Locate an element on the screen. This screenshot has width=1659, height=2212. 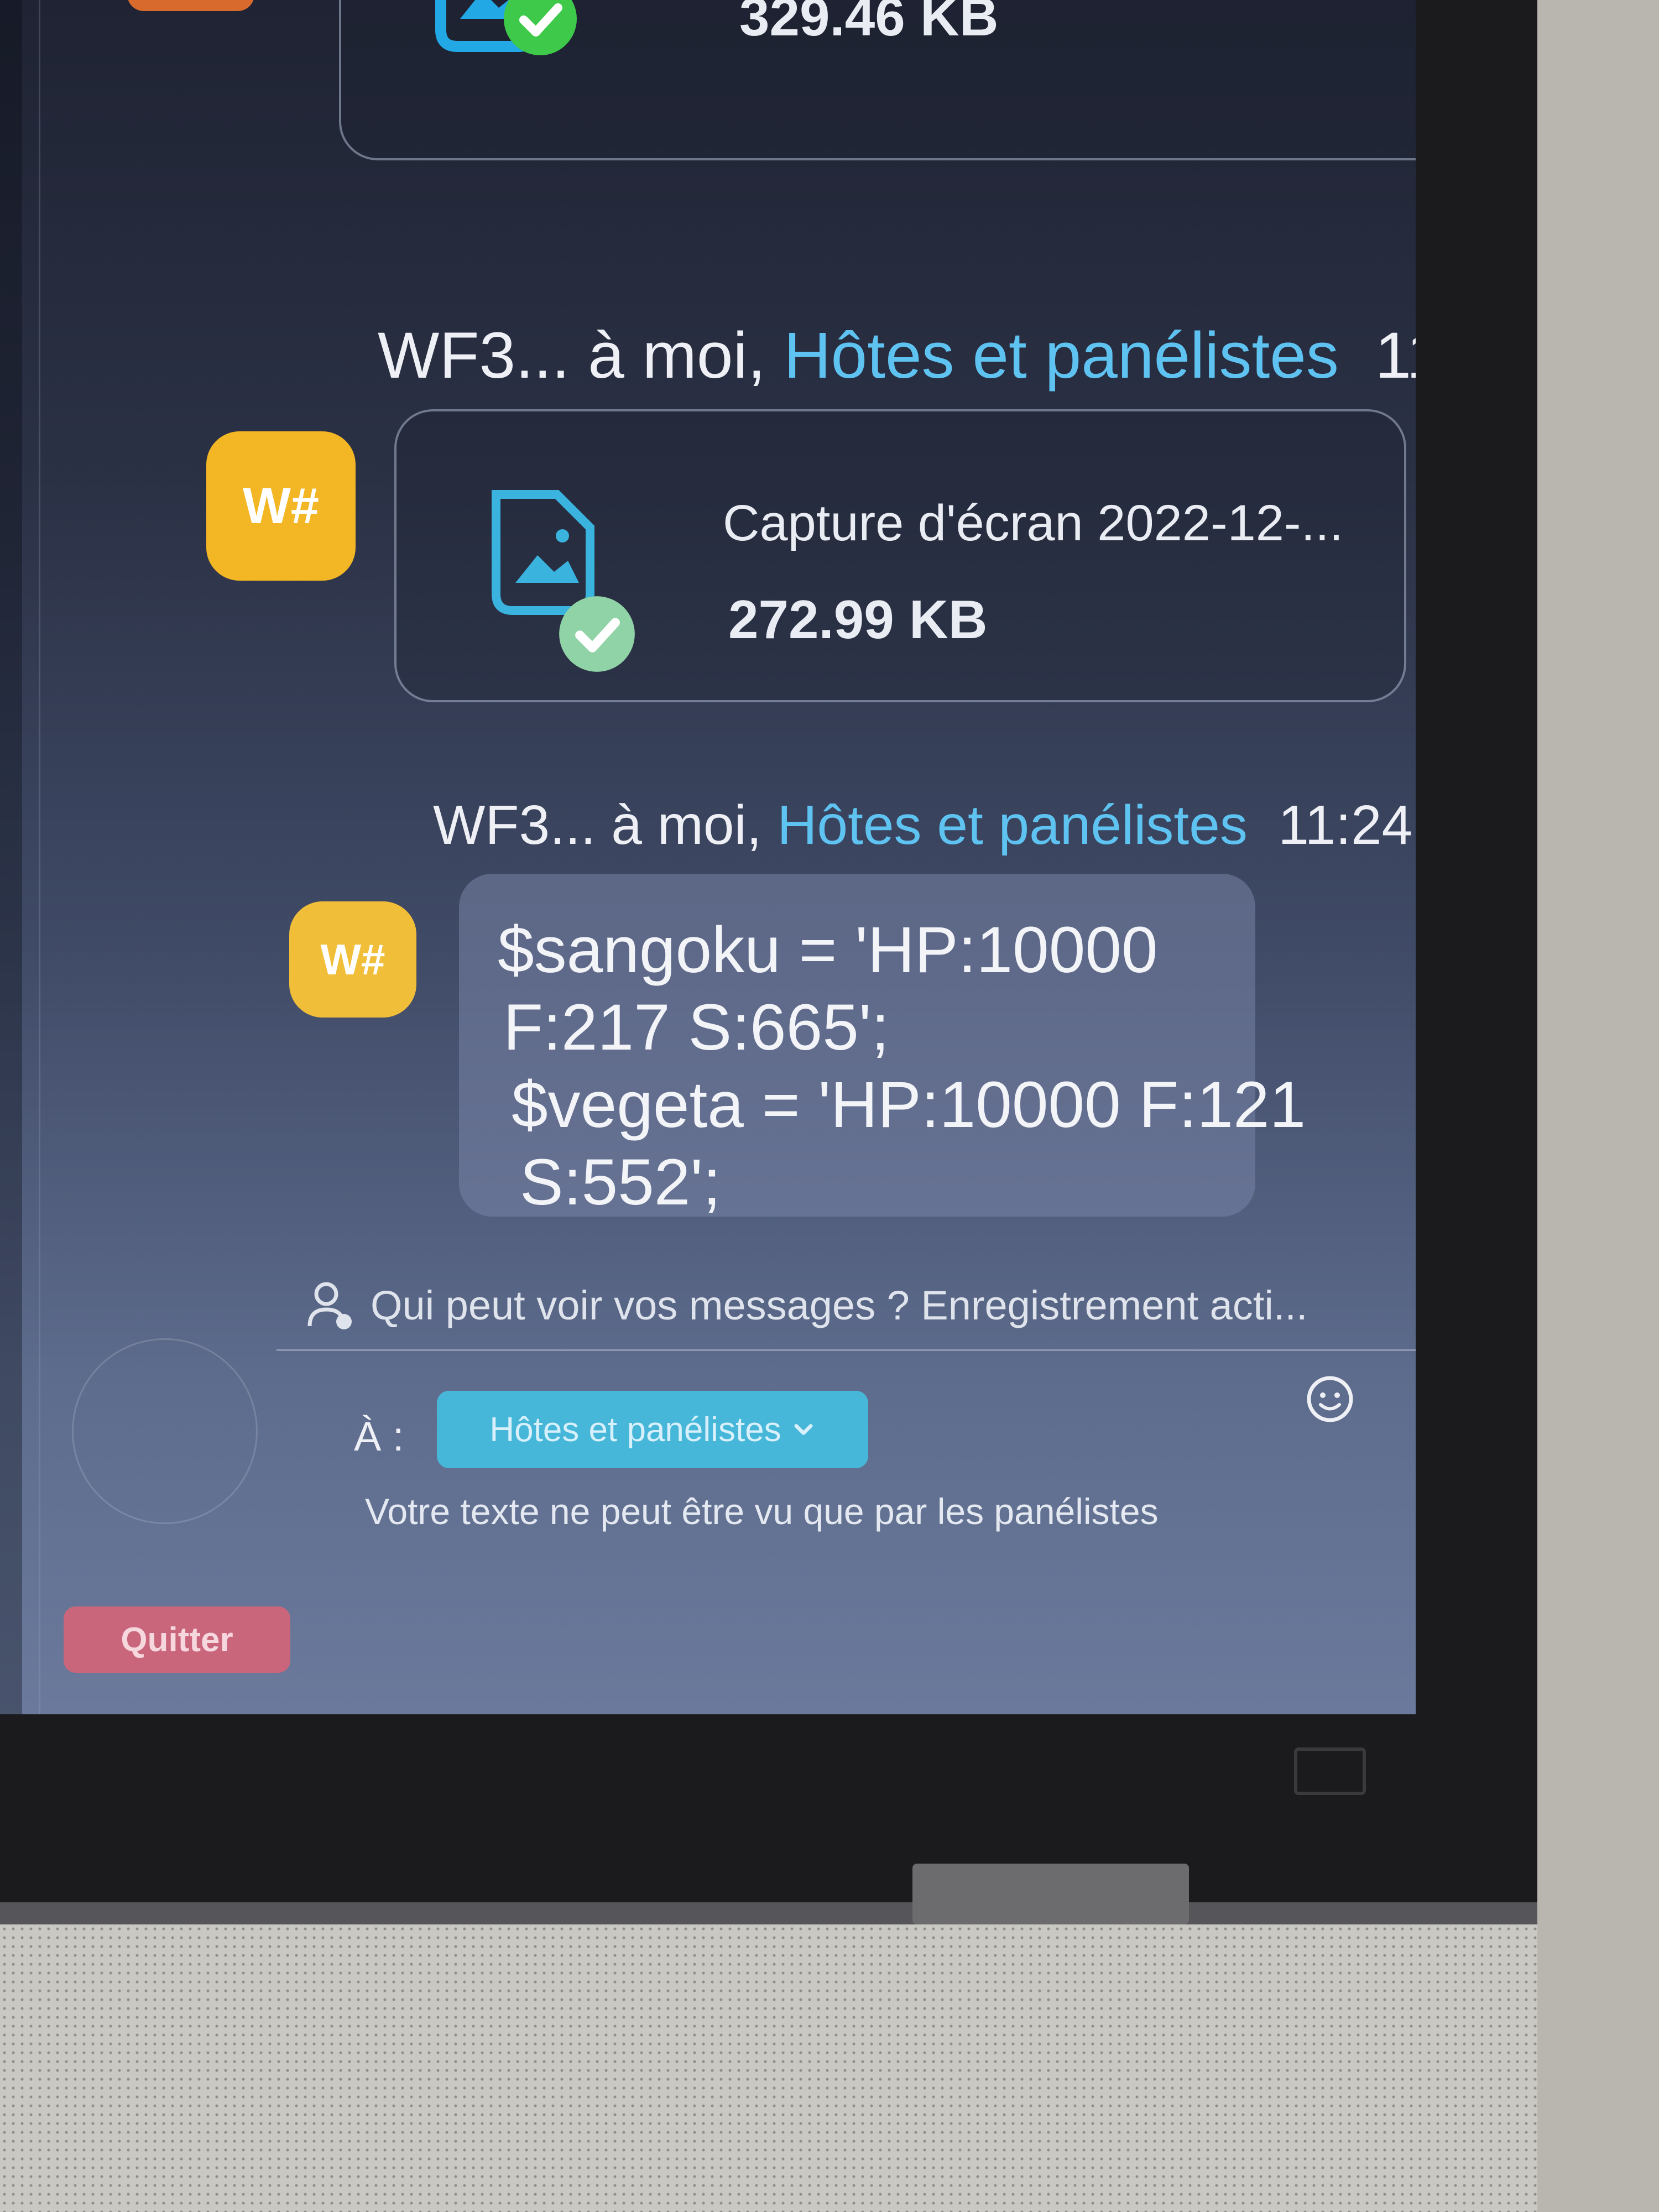
recipient-dropdown: Hôtes et panélistes is located at coordinates (653, 1430).